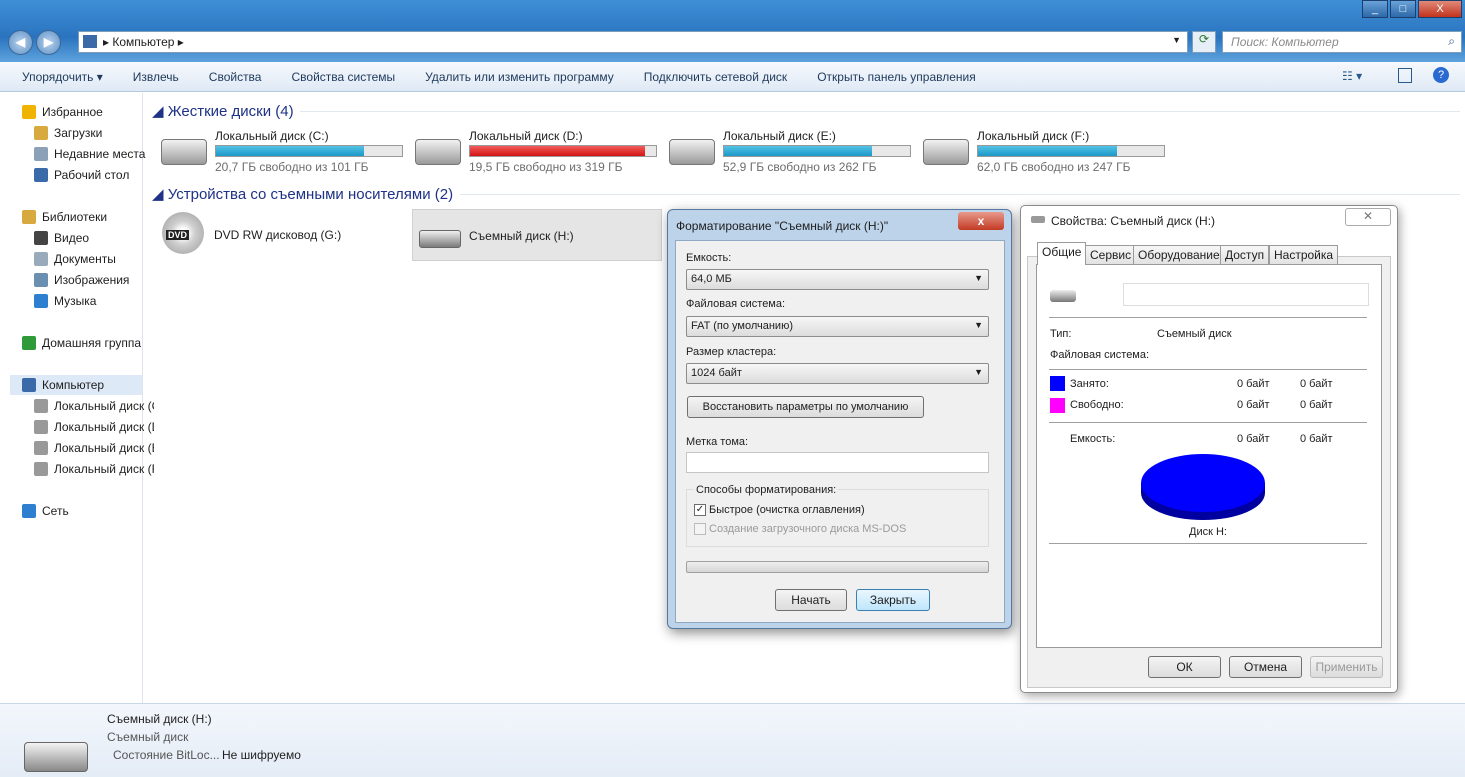  What do you see at coordinates (896, 77) in the screenshot?
I see `control-panel-button: Открыть панель управления` at bounding box center [896, 77].